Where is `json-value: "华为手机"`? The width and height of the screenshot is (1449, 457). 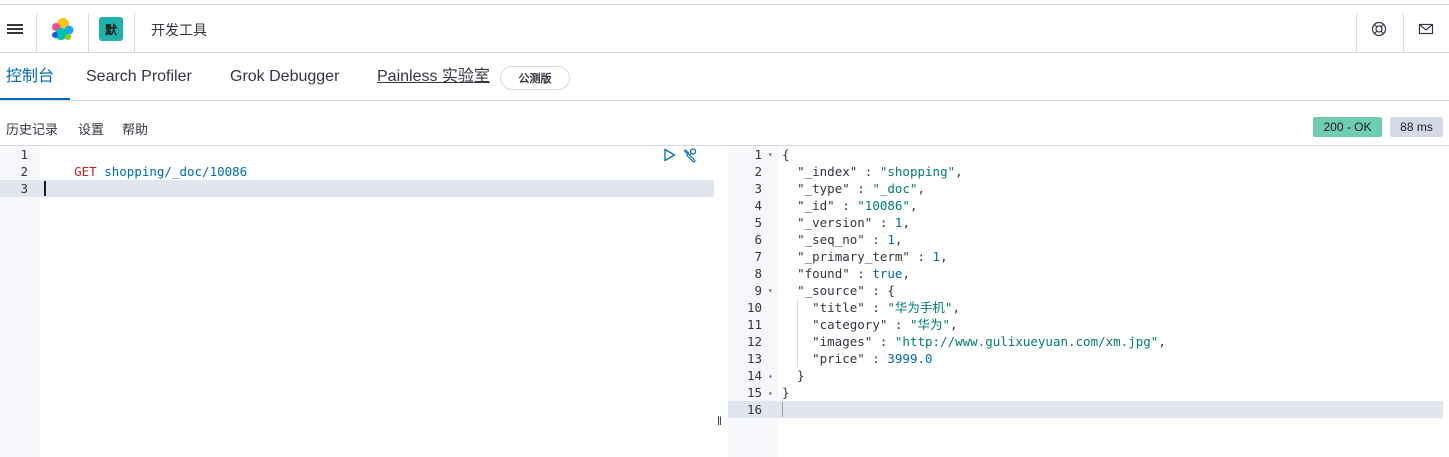
json-value: "华为手机" is located at coordinates (920, 307).